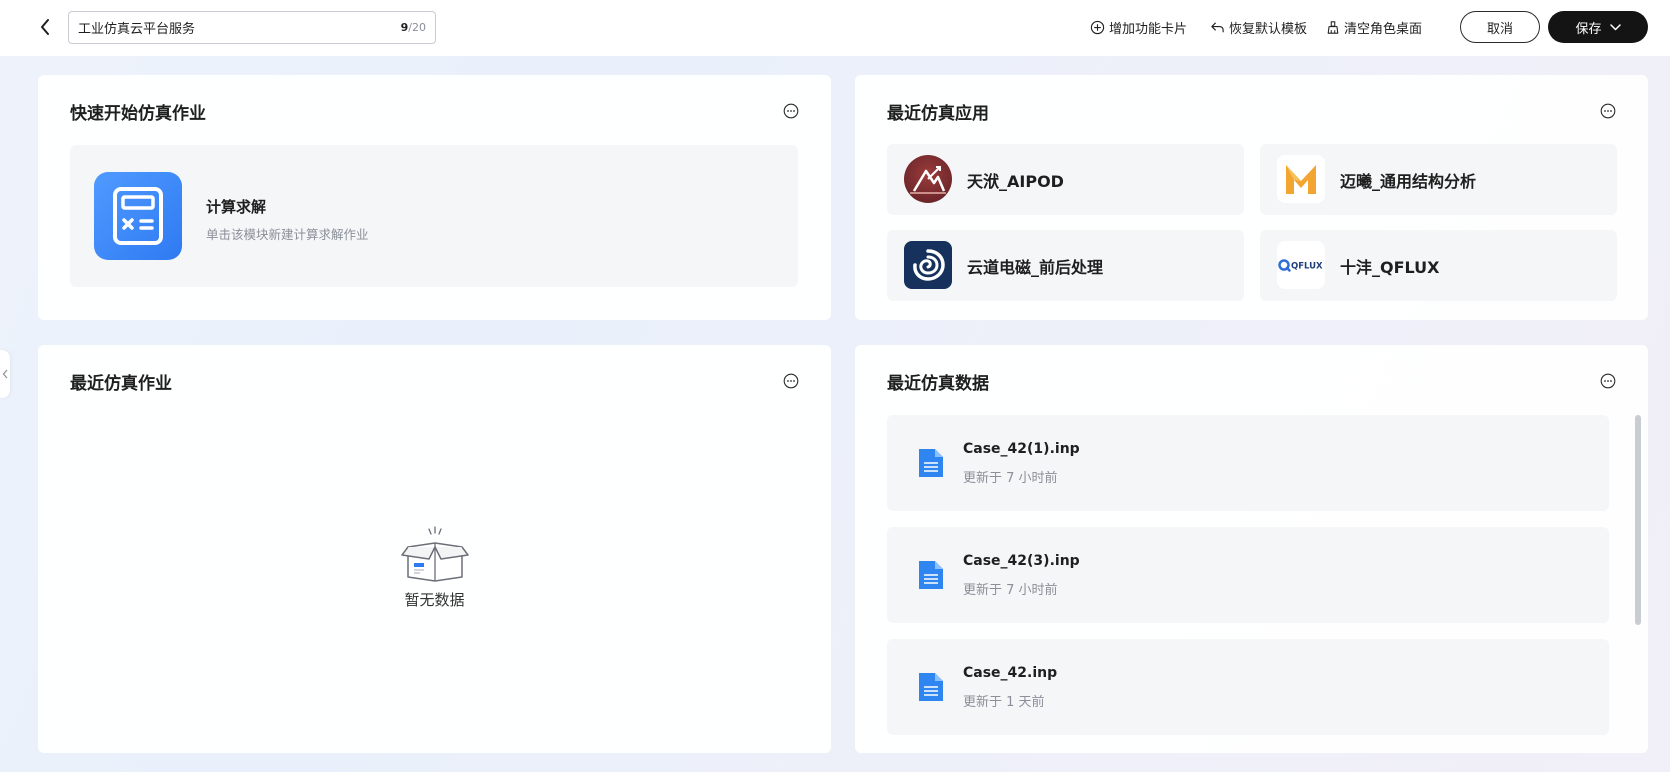 This screenshot has width=1670, height=772. Describe the element at coordinates (1307, 267) in the screenshot. I see `qflux-logo-text: QFLUX` at that location.